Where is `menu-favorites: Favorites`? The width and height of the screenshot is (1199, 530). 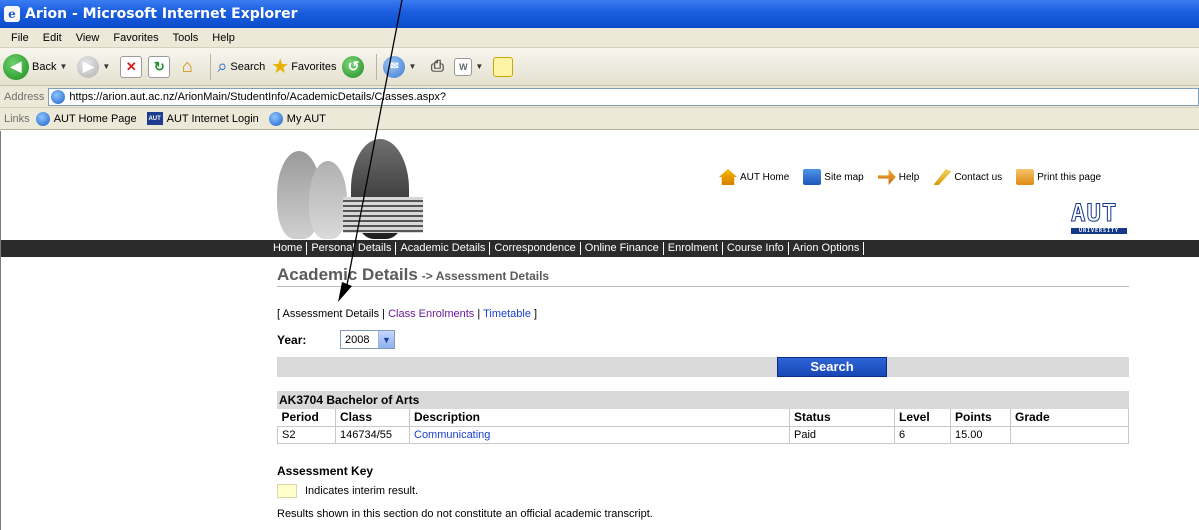 menu-favorites: Favorites is located at coordinates (135, 38).